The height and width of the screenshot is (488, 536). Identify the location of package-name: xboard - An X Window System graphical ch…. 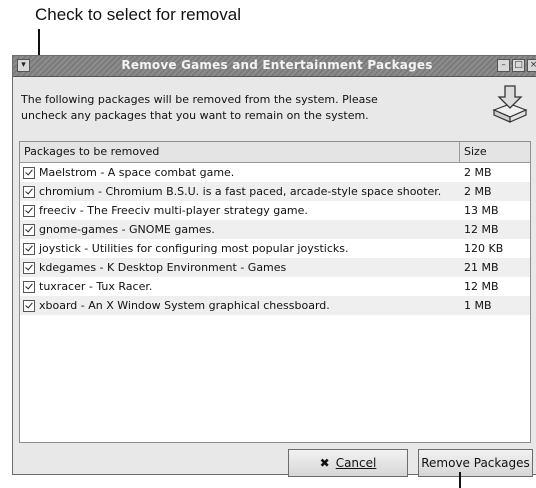
(184, 305).